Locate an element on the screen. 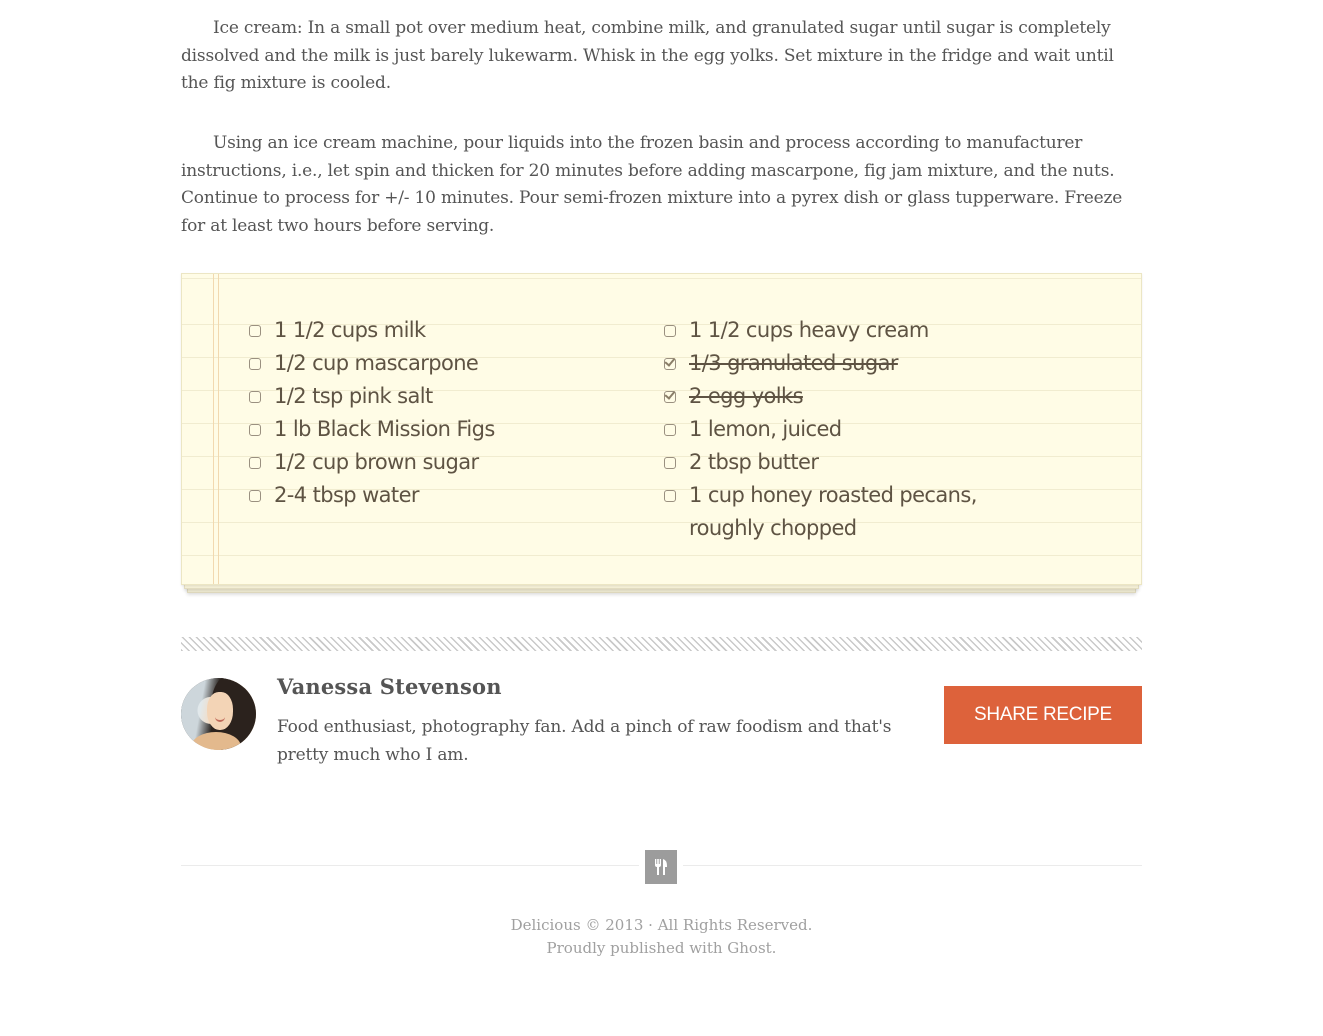 The height and width of the screenshot is (1036, 1323). ingredient-label: 1/2 tsp pink salt is located at coordinates (353, 396).